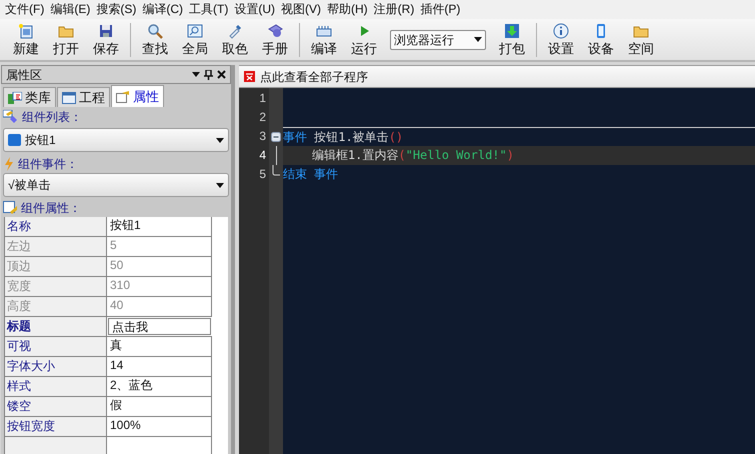 The image size is (755, 454). Describe the element at coordinates (29, 97) in the screenshot. I see `panel-tab: 类库` at that location.